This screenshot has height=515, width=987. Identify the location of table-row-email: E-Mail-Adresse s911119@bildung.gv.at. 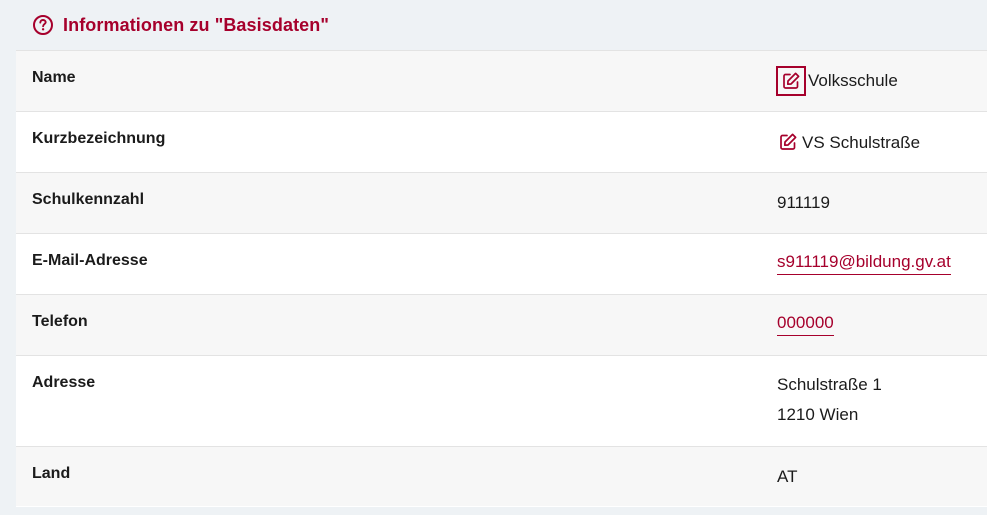
(501, 263).